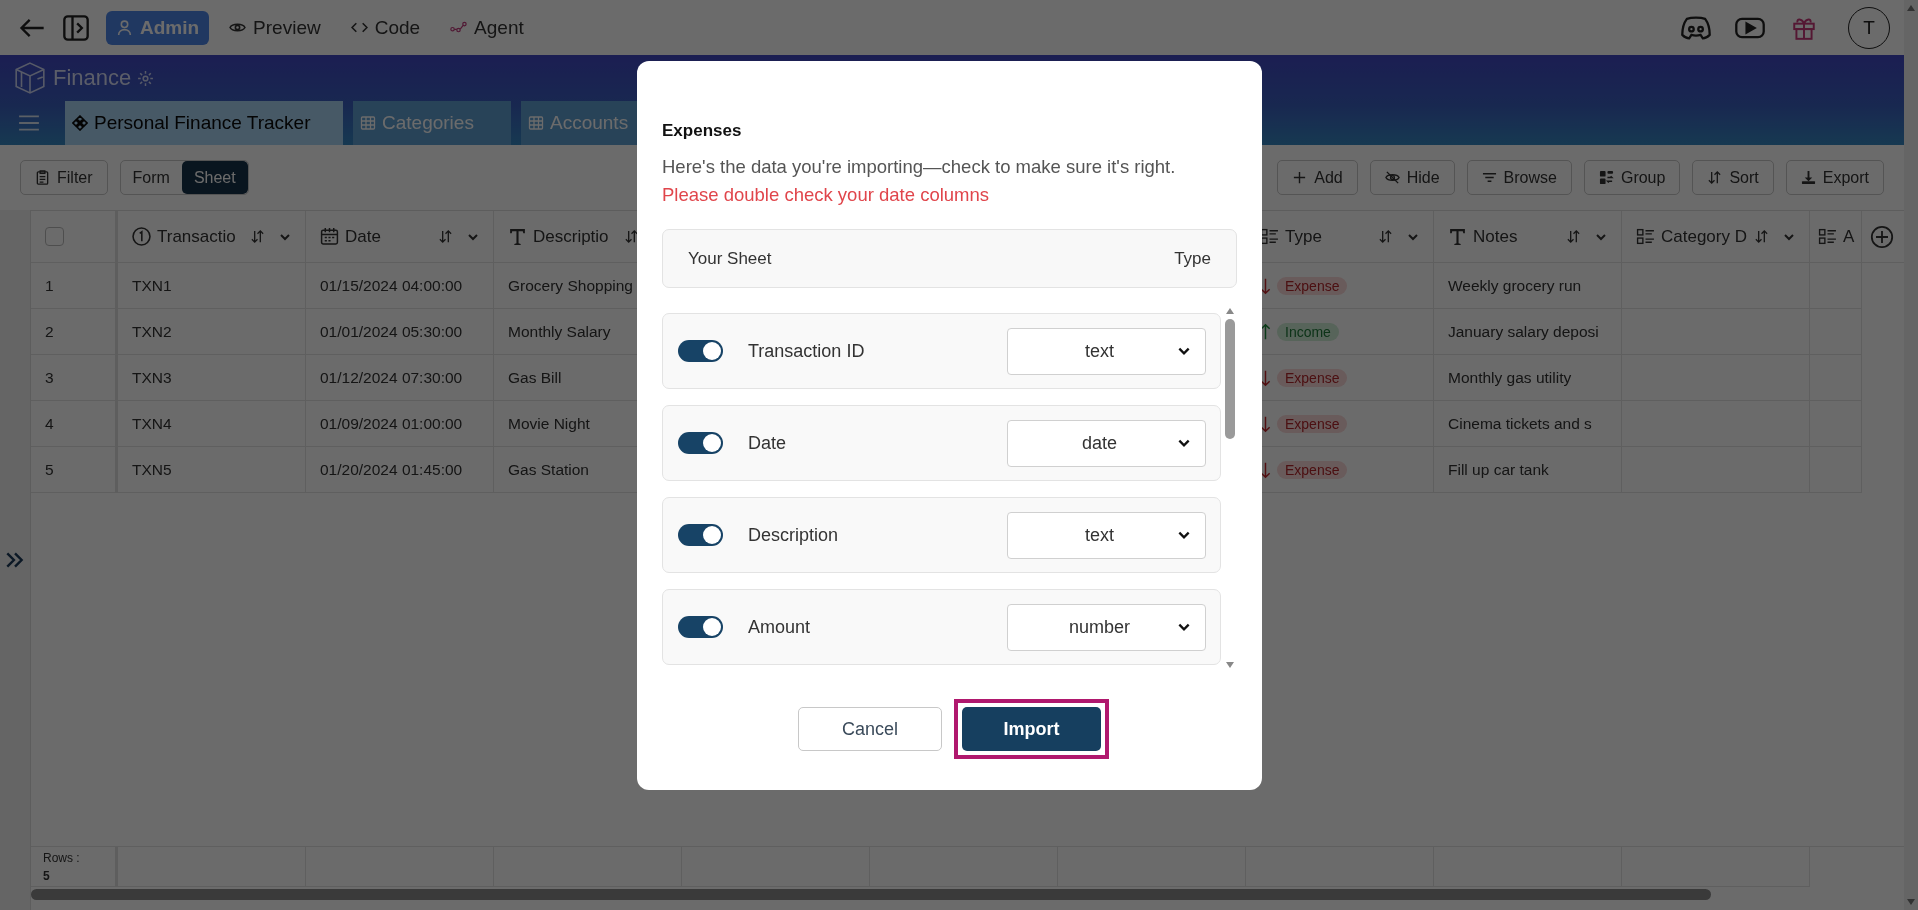 The height and width of the screenshot is (910, 1918). Describe the element at coordinates (1519, 177) in the screenshot. I see `toolbar-button: Browse` at that location.